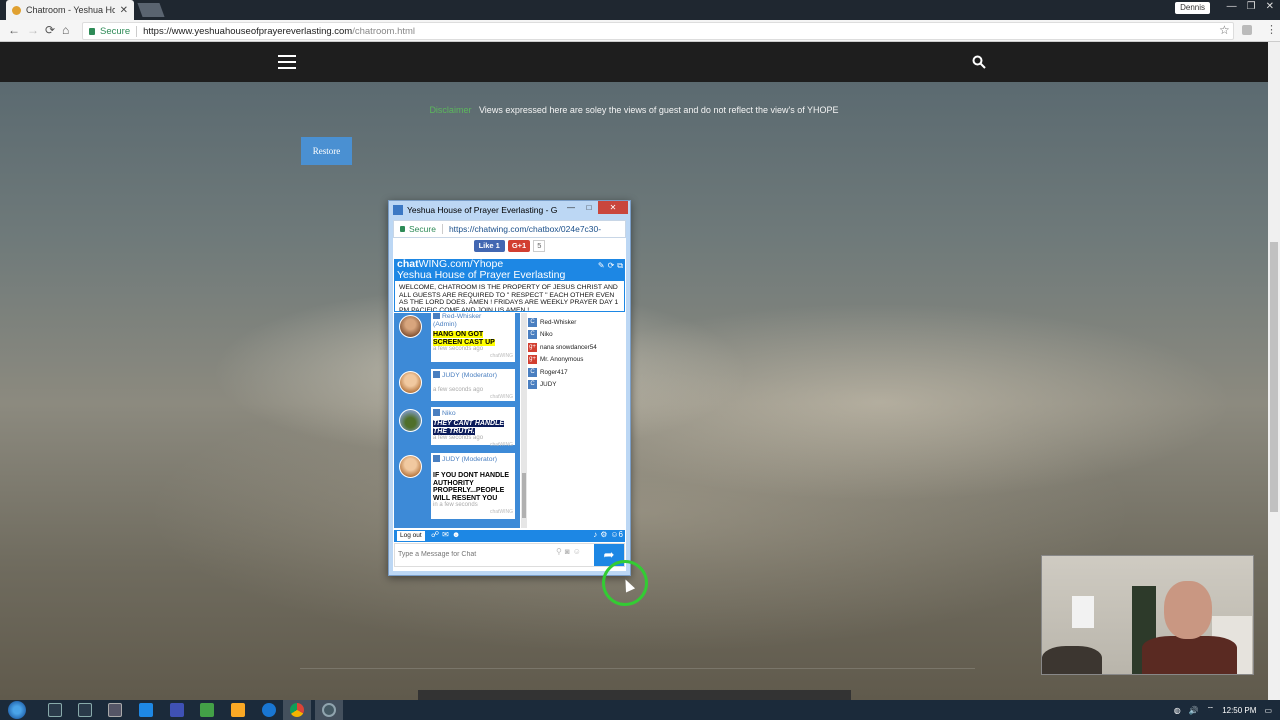 The height and width of the screenshot is (720, 1280). What do you see at coordinates (576, 360) in the screenshot?
I see `user-list-item: g+ Mr. Anonymous` at bounding box center [576, 360].